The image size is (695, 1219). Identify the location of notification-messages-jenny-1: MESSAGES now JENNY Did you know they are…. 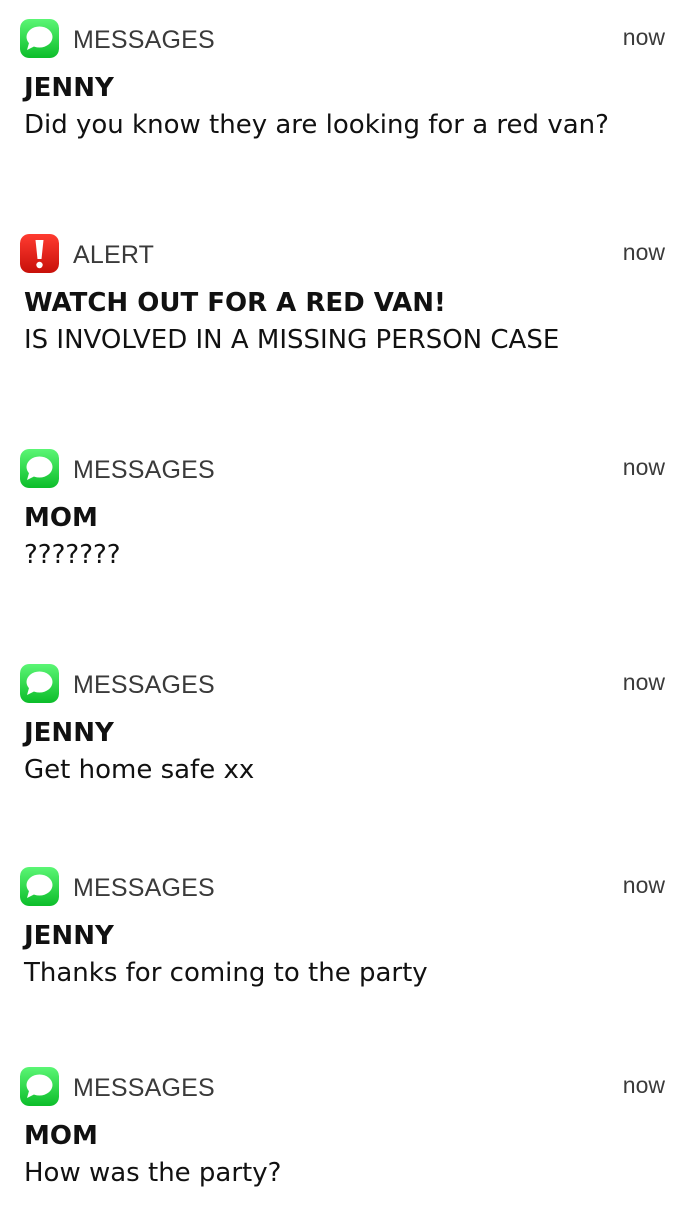
(347, 89).